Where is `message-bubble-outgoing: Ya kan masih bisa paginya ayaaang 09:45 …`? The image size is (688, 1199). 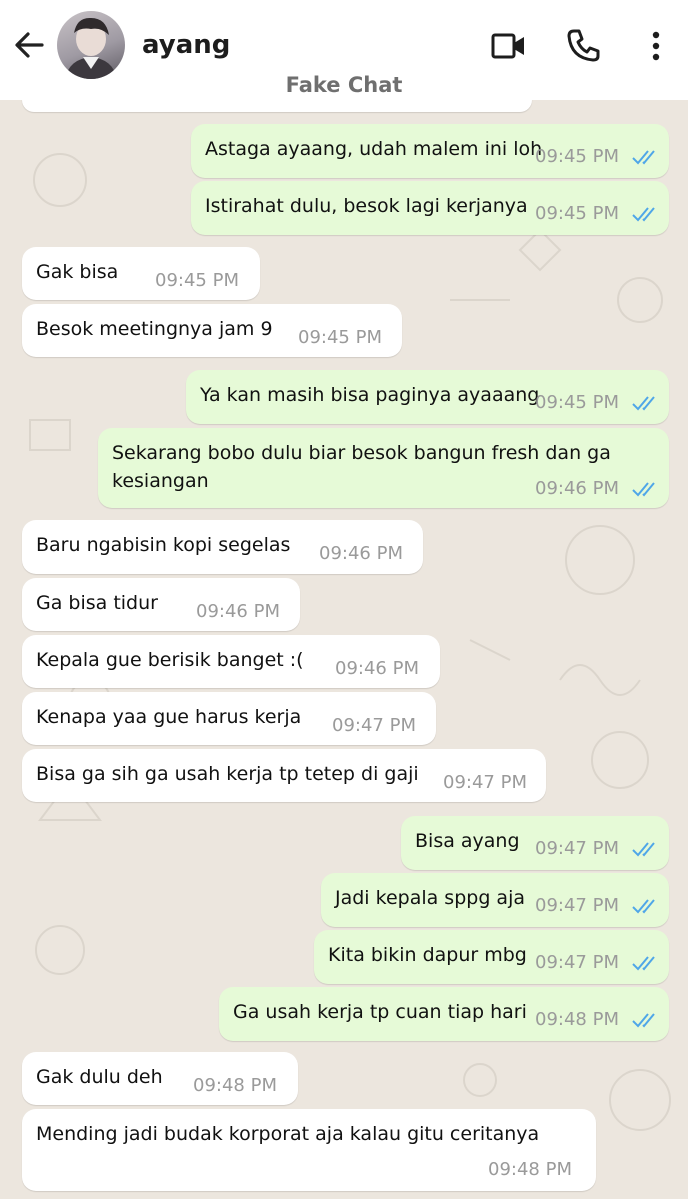 message-bubble-outgoing: Ya kan masih bisa paginya ayaaang 09:45 … is located at coordinates (427, 397).